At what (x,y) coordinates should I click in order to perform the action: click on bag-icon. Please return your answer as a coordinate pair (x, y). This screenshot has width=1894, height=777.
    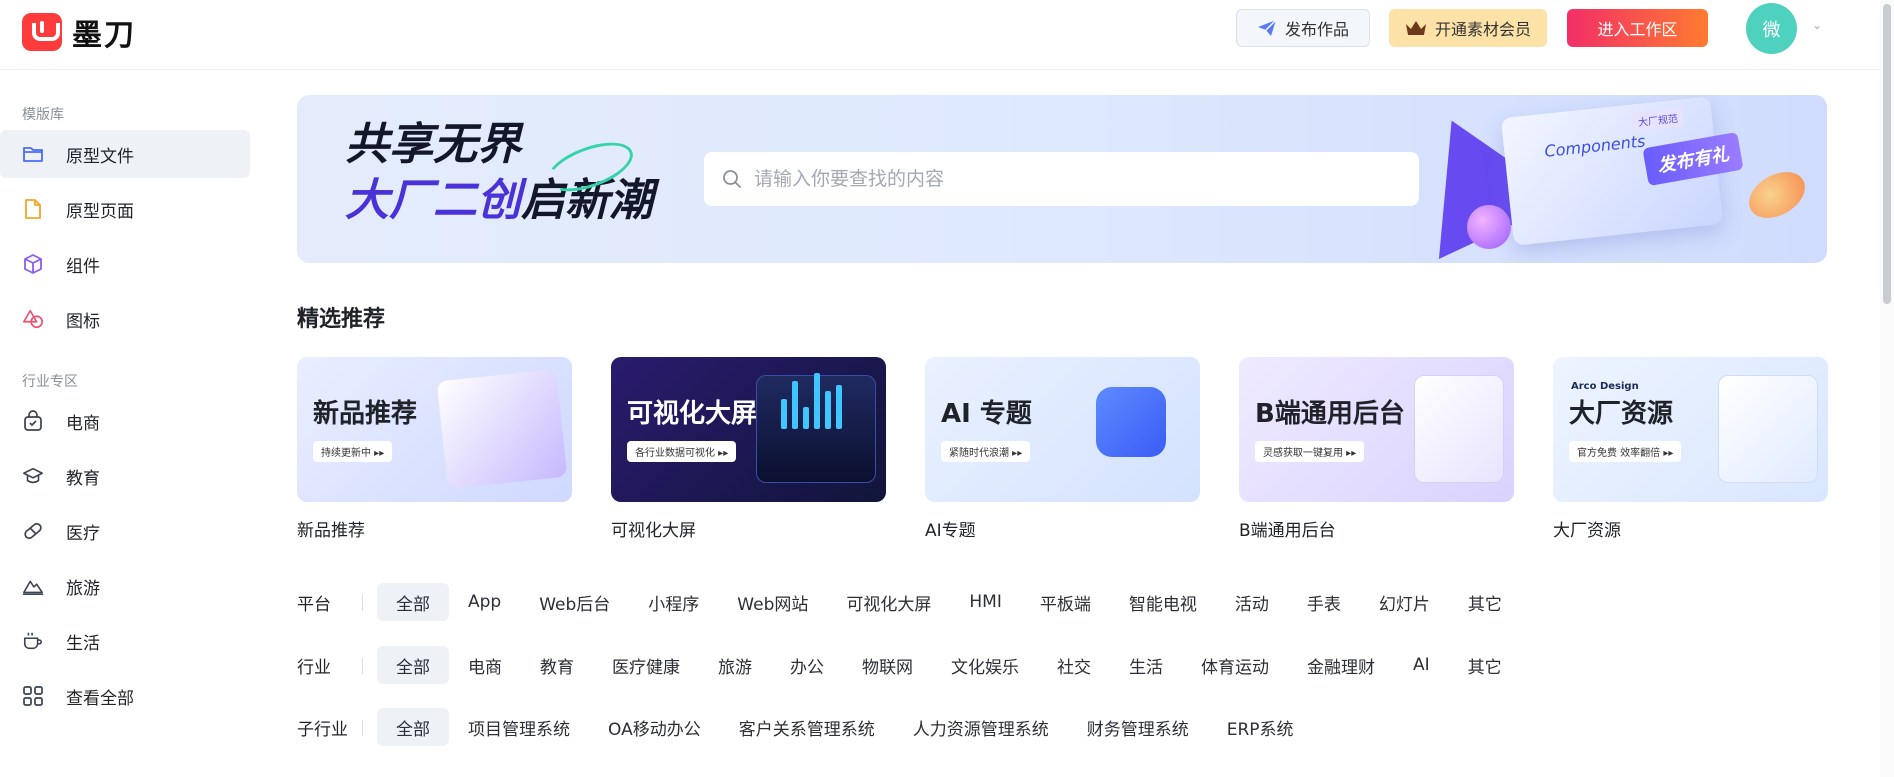
    Looking at the image, I should click on (33, 421).